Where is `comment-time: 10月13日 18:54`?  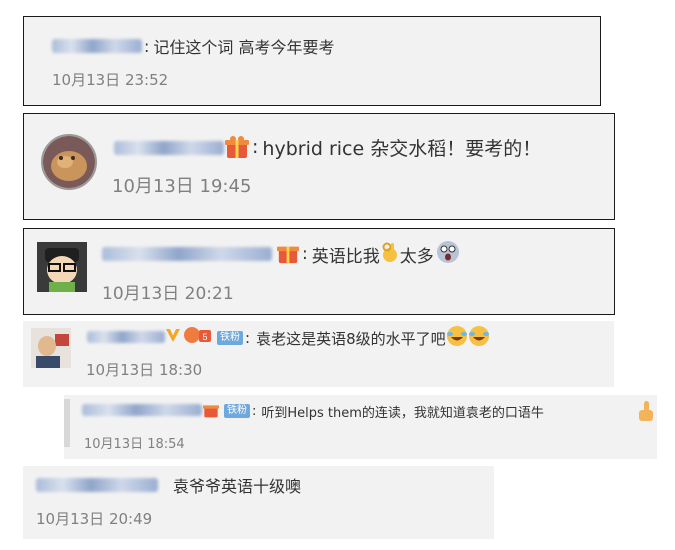 comment-time: 10月13日 18:54 is located at coordinates (134, 444).